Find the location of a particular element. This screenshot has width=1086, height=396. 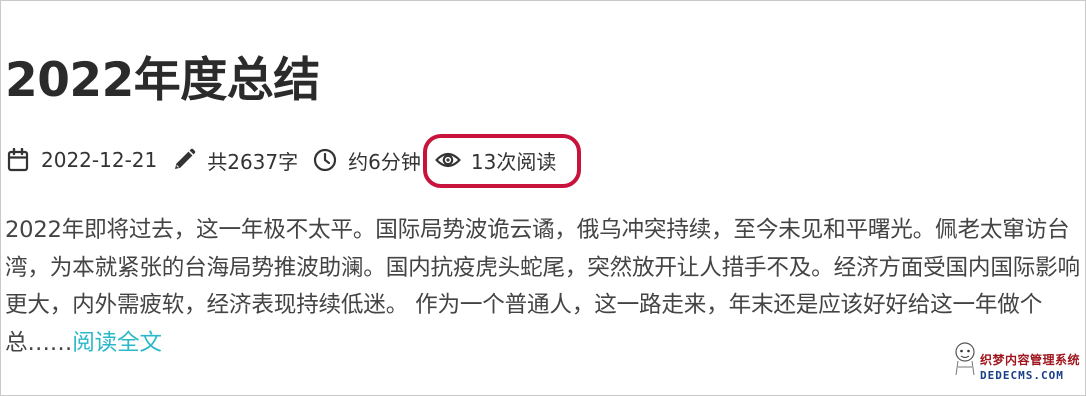

clock-icon is located at coordinates (325, 160).